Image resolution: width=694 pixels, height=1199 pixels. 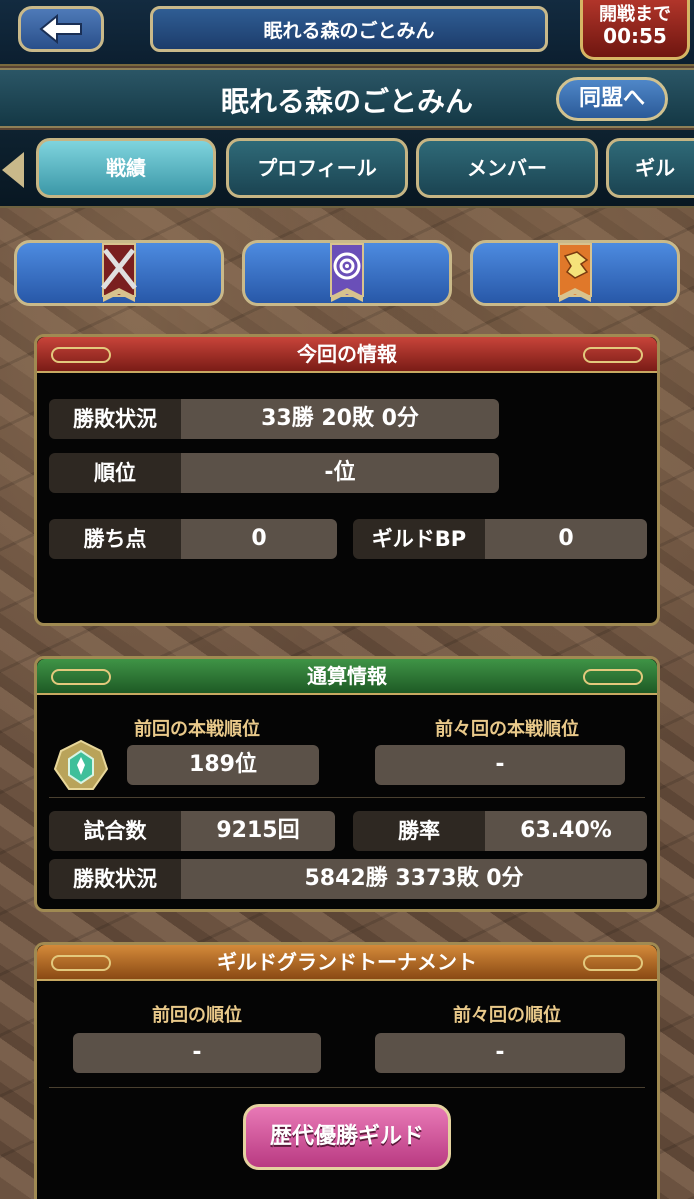 I want to click on tournament-prev-prev-rank-value: -, so click(x=500, y=1053).